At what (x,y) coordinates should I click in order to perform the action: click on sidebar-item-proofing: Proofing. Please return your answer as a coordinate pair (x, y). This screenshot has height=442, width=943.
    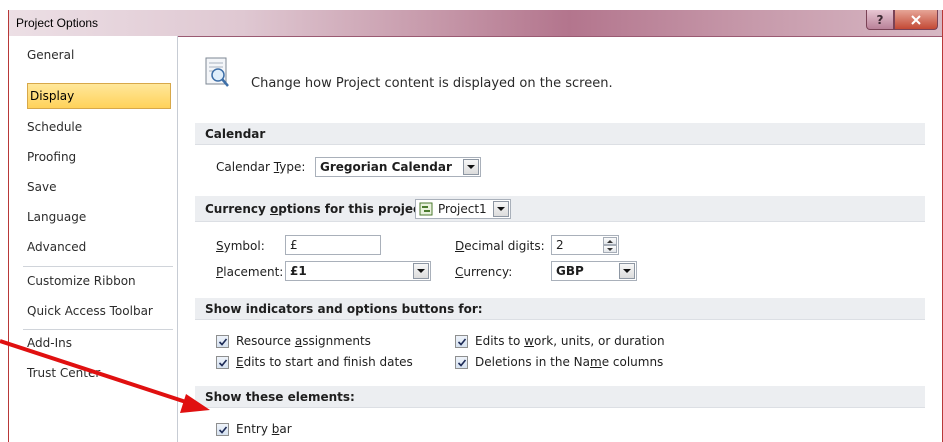
    Looking at the image, I should click on (91, 157).